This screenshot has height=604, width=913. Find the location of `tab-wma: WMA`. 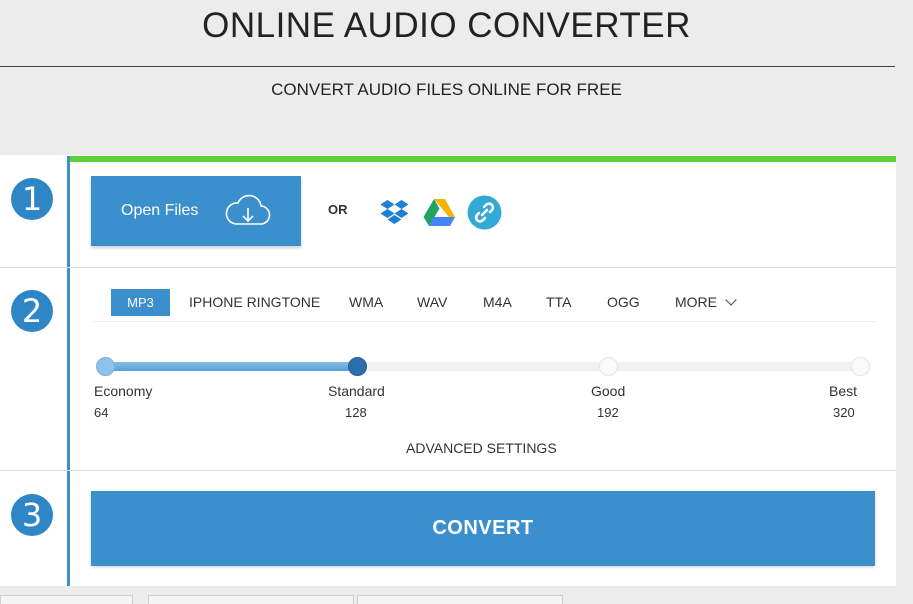

tab-wma: WMA is located at coordinates (366, 302).